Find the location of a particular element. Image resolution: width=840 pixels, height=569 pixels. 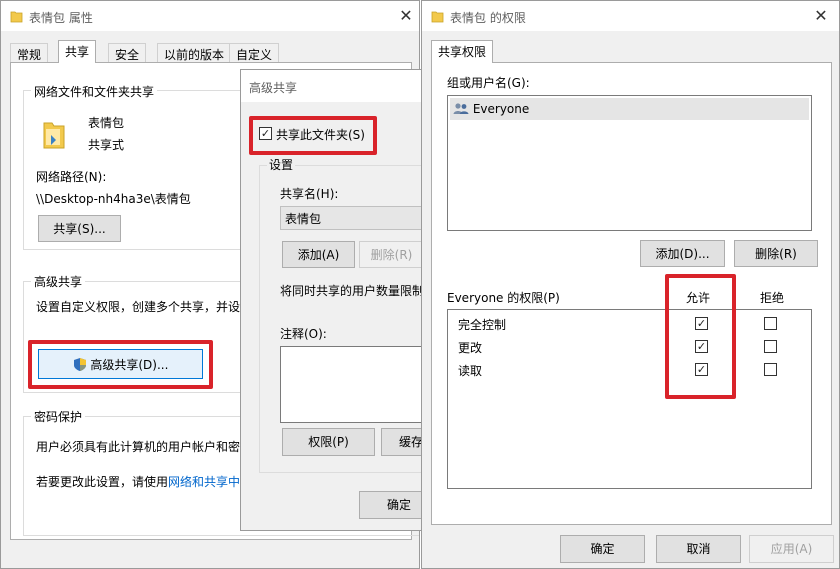

password-description: 用户必须具有此计算机的用户帐户和密 is located at coordinates (138, 447).